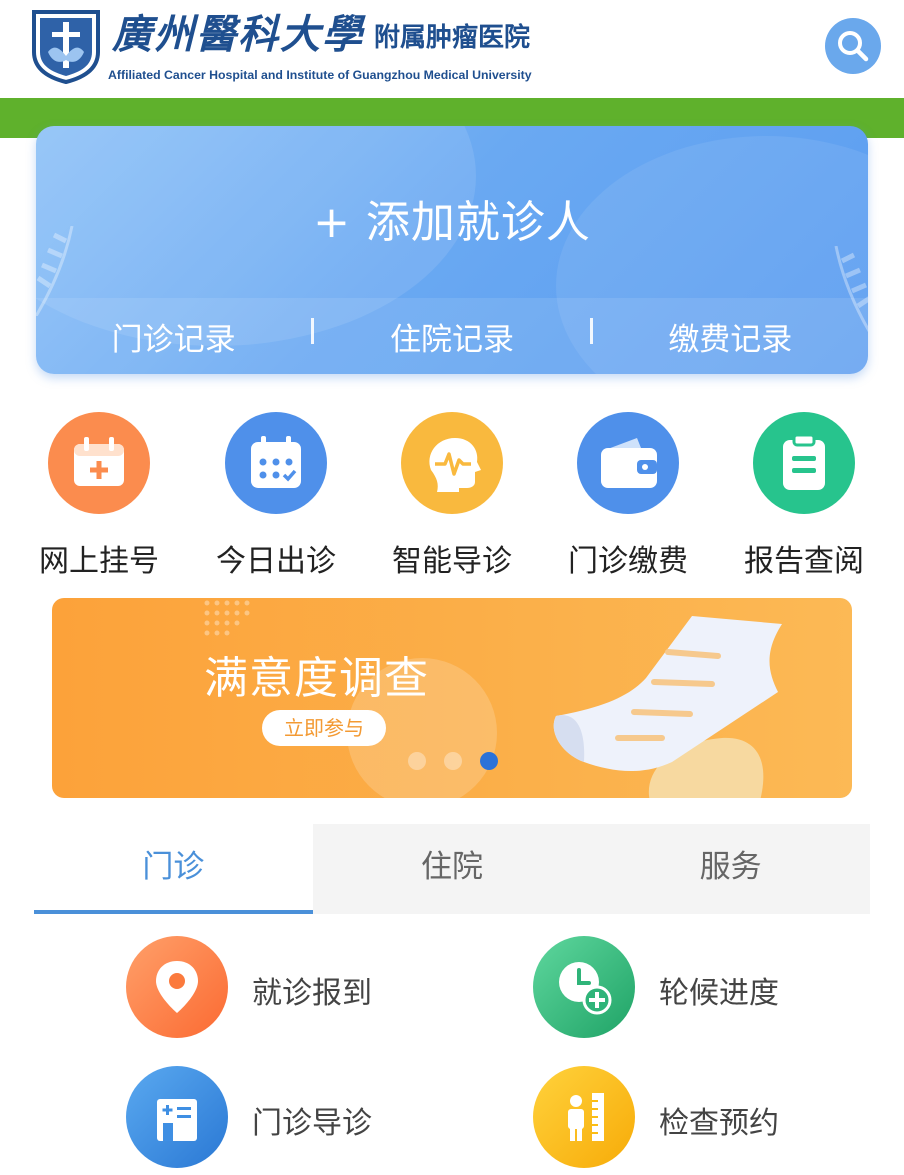 This screenshot has width=904, height=1175. What do you see at coordinates (276, 561) in the screenshot?
I see `quick-action-label: 今日出诊` at bounding box center [276, 561].